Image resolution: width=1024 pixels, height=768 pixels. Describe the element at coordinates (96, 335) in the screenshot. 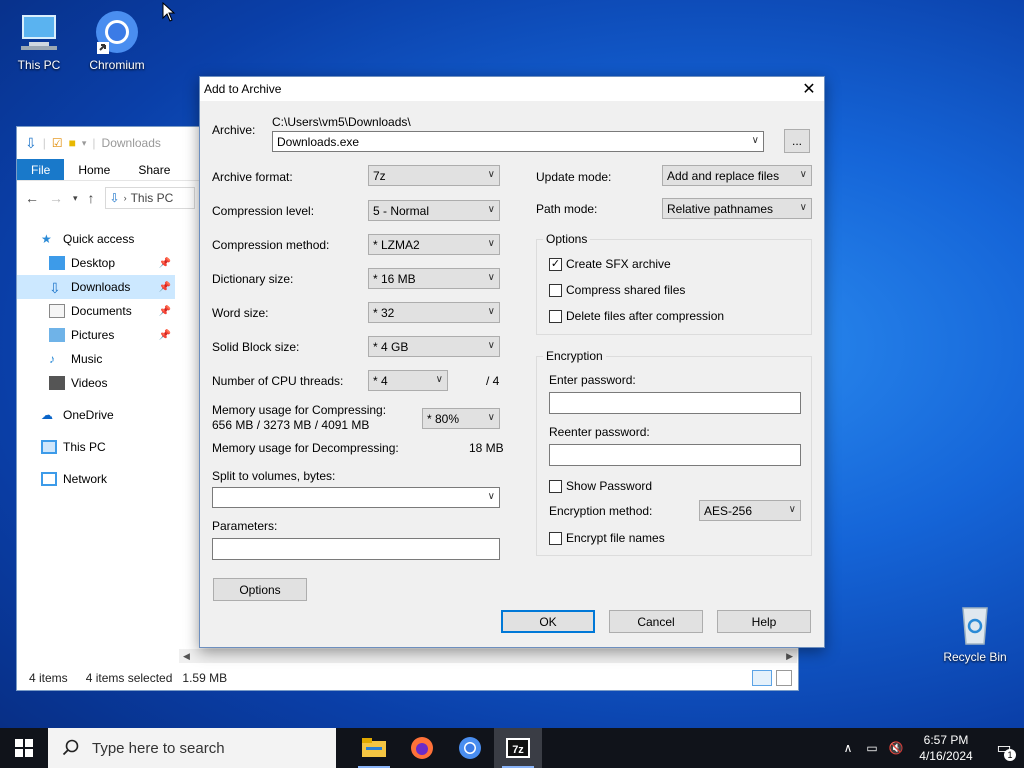

I see `nav-item-pictures: Pictures 📌` at that location.